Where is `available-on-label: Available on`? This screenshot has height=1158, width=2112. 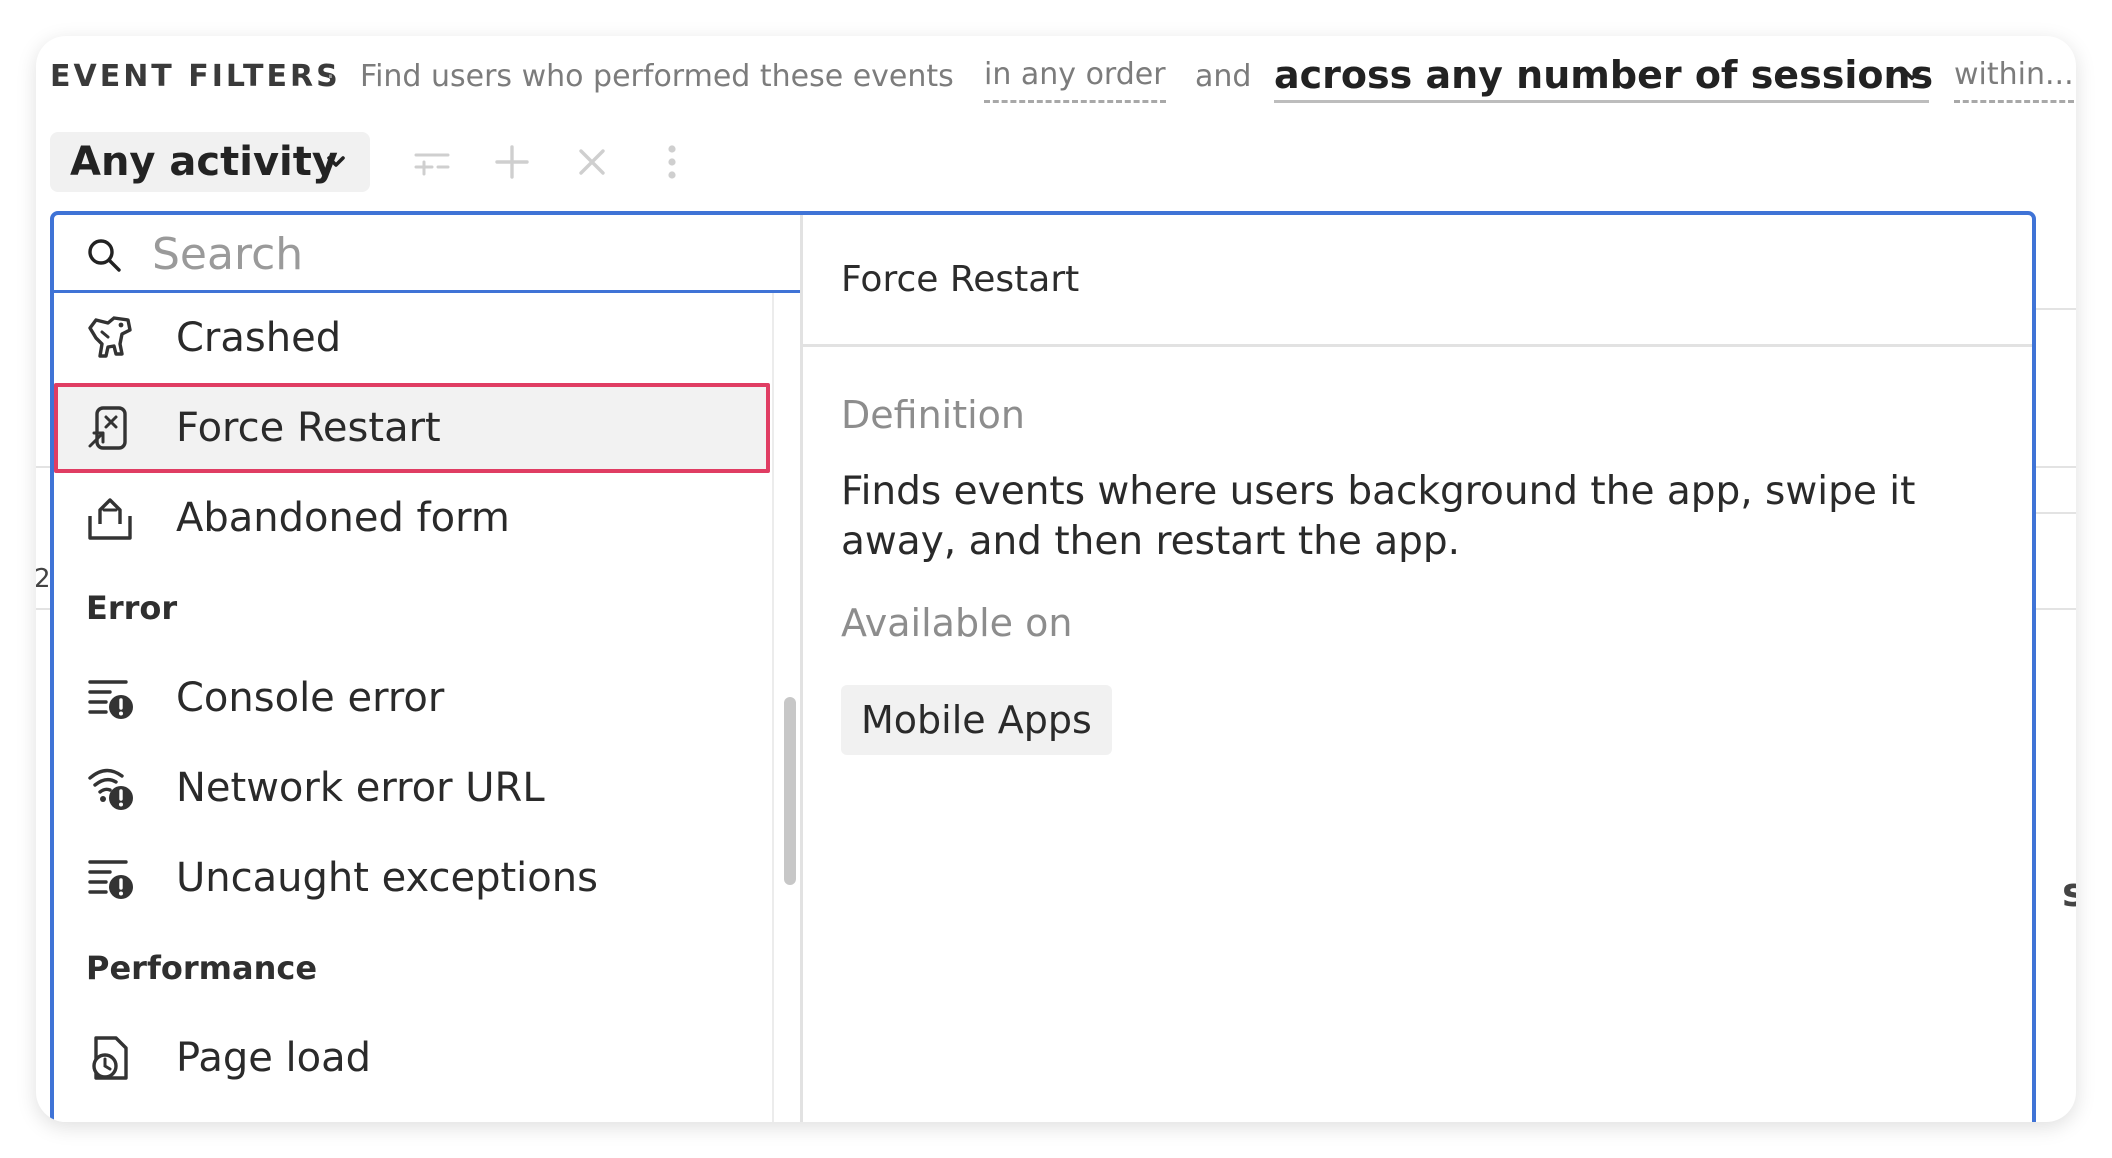
available-on-label: Available on is located at coordinates (957, 623).